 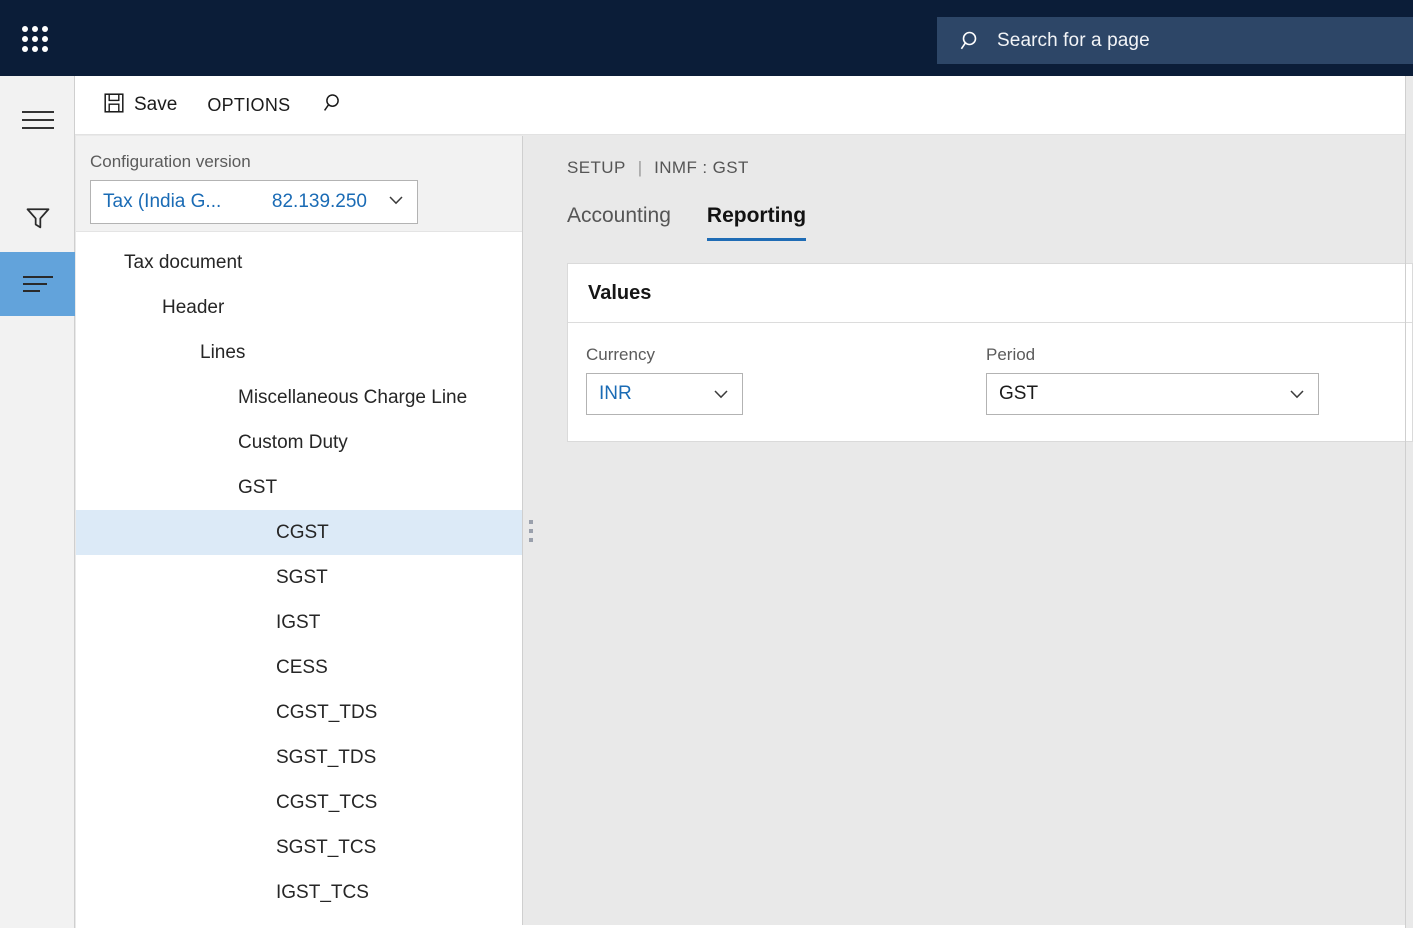 I want to click on tree-item-igst-tcs: IGST_TCS, so click(x=299, y=892).